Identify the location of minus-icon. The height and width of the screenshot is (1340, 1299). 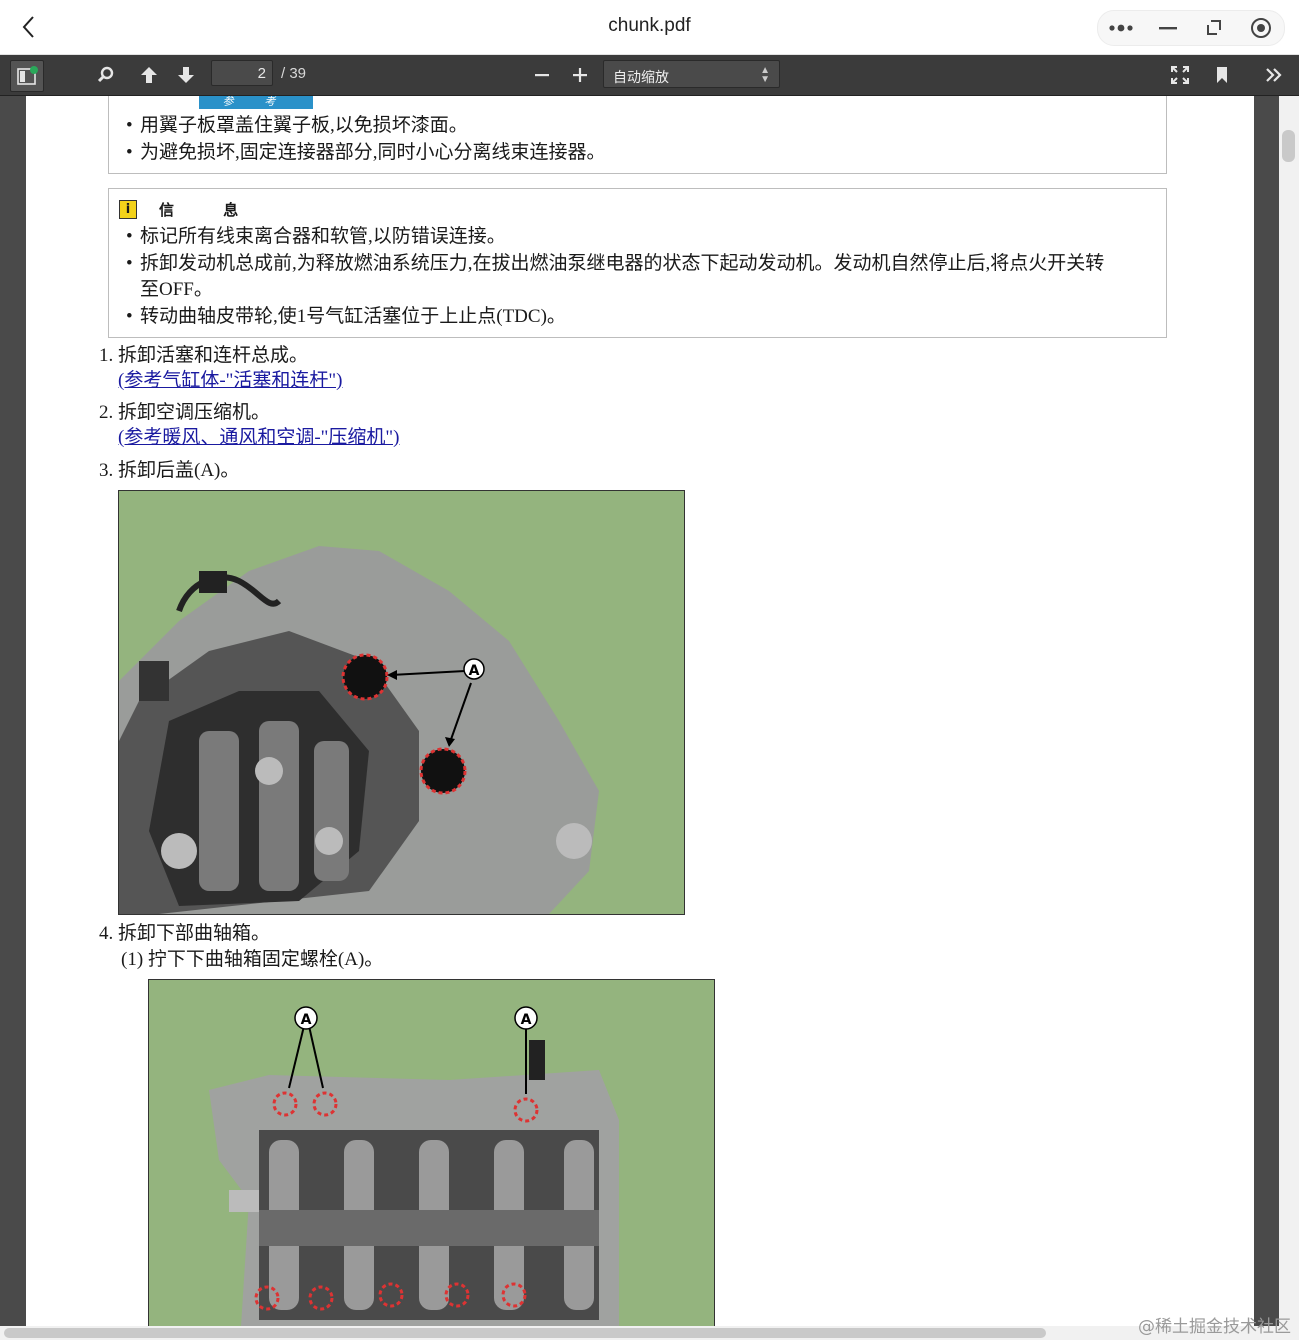
(542, 75).